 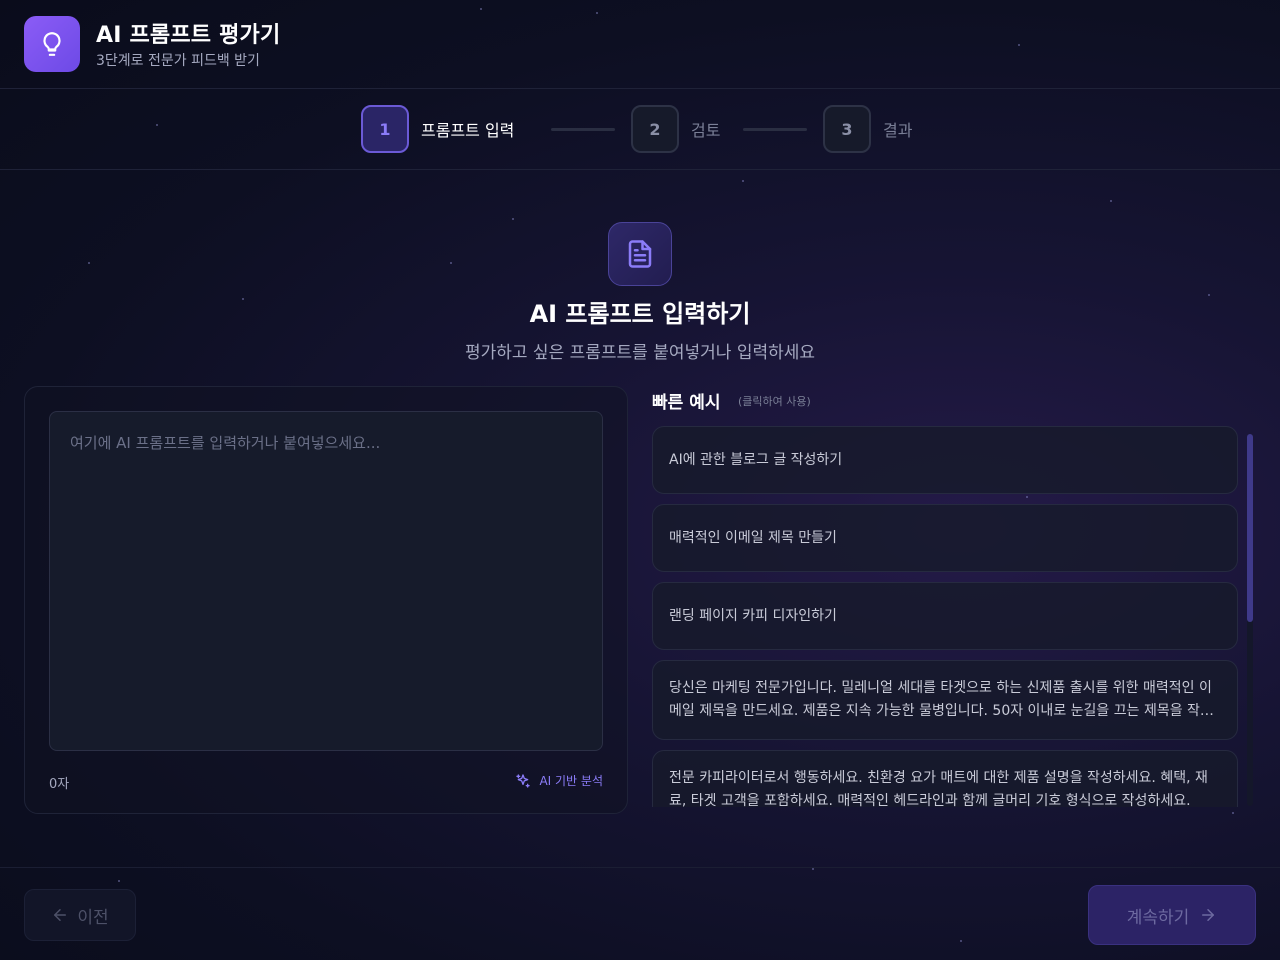 What do you see at coordinates (178, 61) in the screenshot?
I see `app-subtitle: 3단계로 전문가 피드백 받기` at bounding box center [178, 61].